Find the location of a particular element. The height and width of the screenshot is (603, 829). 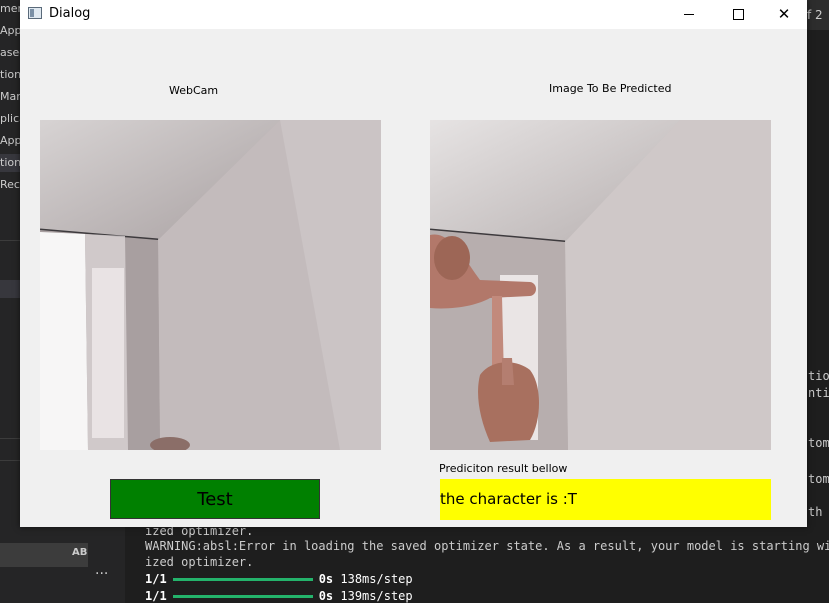

close-icon: ✕ is located at coordinates (784, 14).